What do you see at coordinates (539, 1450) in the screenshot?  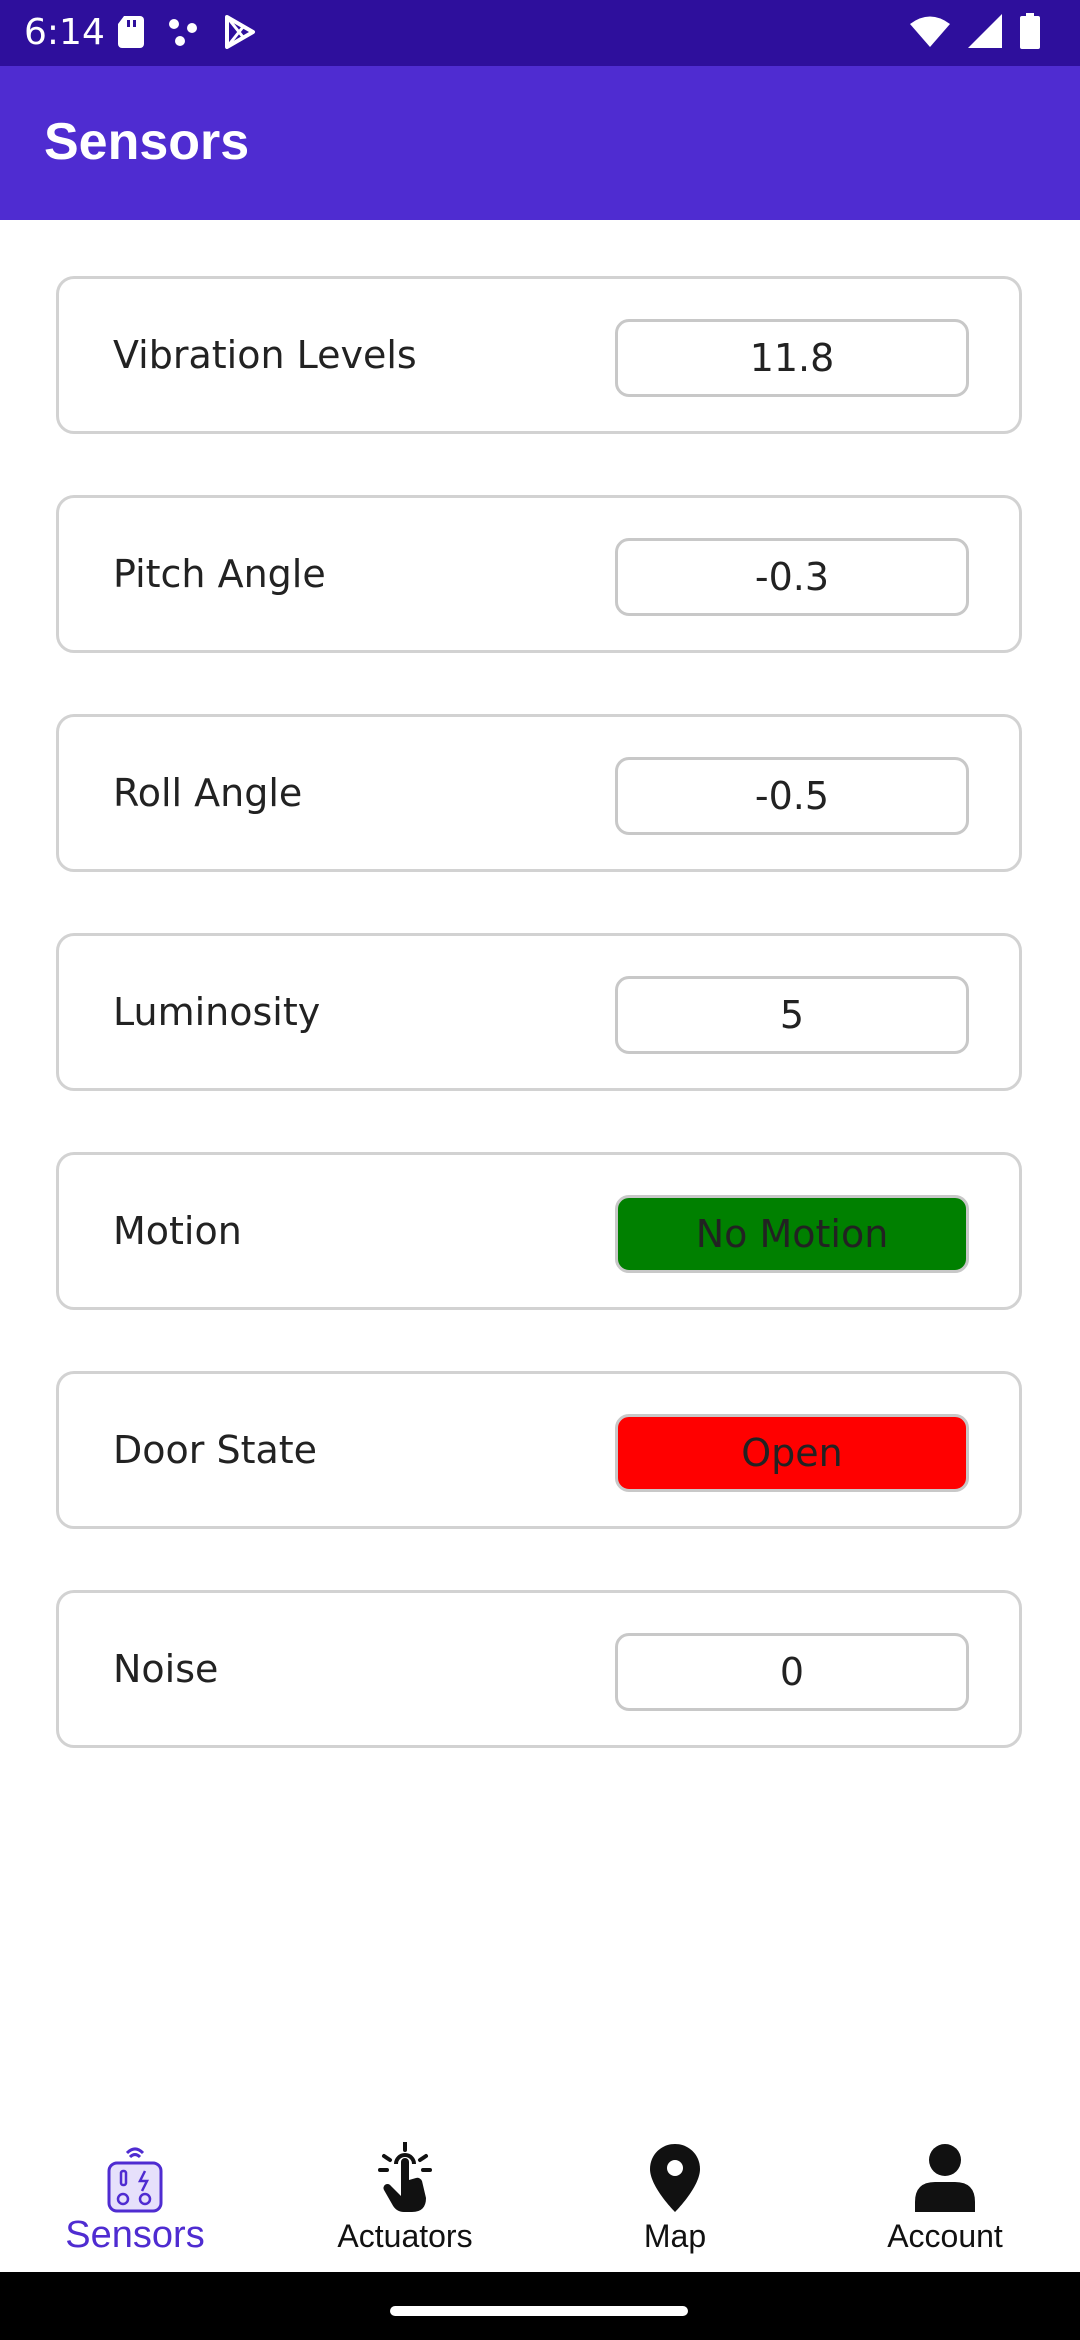 I see `sensor-card-door: Door State Open` at bounding box center [539, 1450].